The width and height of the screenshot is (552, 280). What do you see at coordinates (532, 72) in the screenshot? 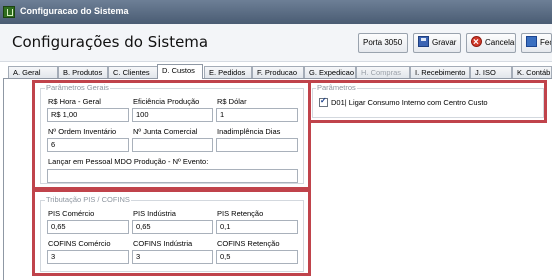
I see `tab-contabil: K. Contáb` at bounding box center [532, 72].